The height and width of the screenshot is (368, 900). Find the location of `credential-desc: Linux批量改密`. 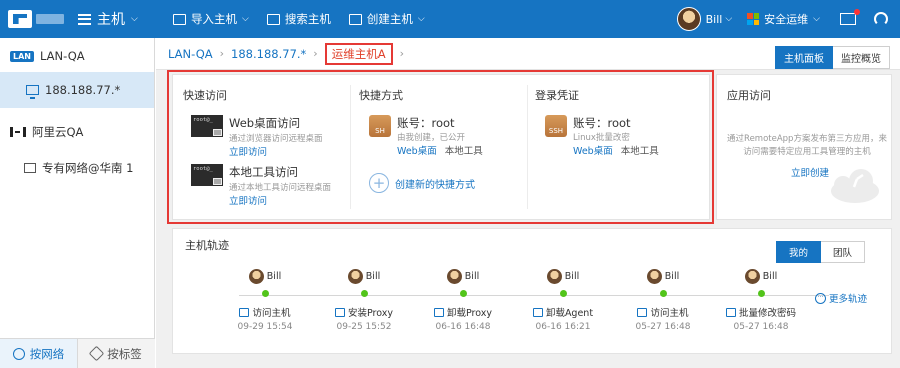

credential-desc: Linux批量改密 is located at coordinates (601, 138).